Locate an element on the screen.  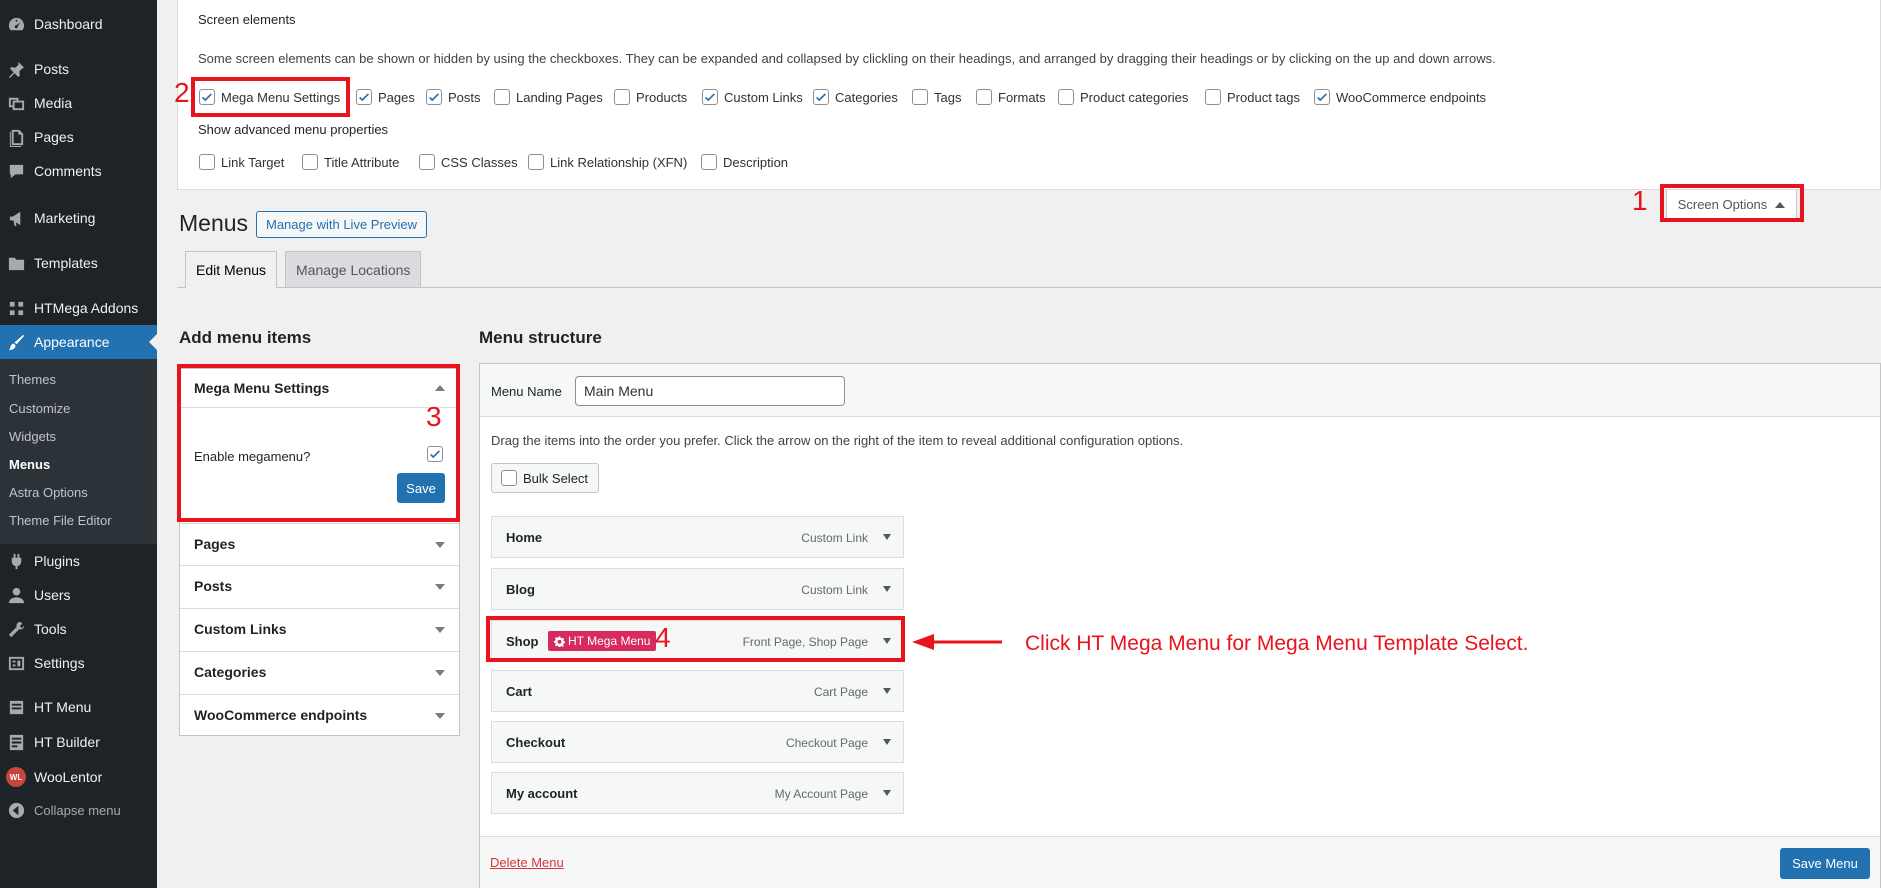
accordion-woocommerce-endpoints: WooCommerce endpoints is located at coordinates (319, 715).